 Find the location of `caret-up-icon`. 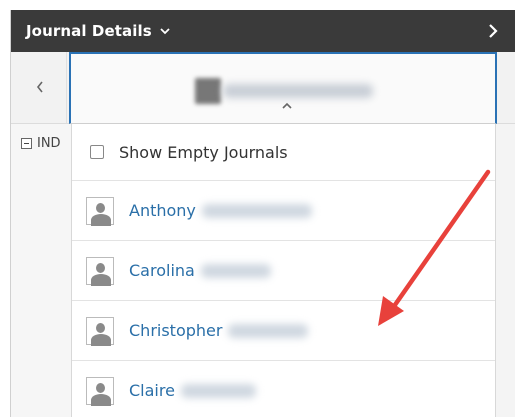

caret-up-icon is located at coordinates (287, 105).